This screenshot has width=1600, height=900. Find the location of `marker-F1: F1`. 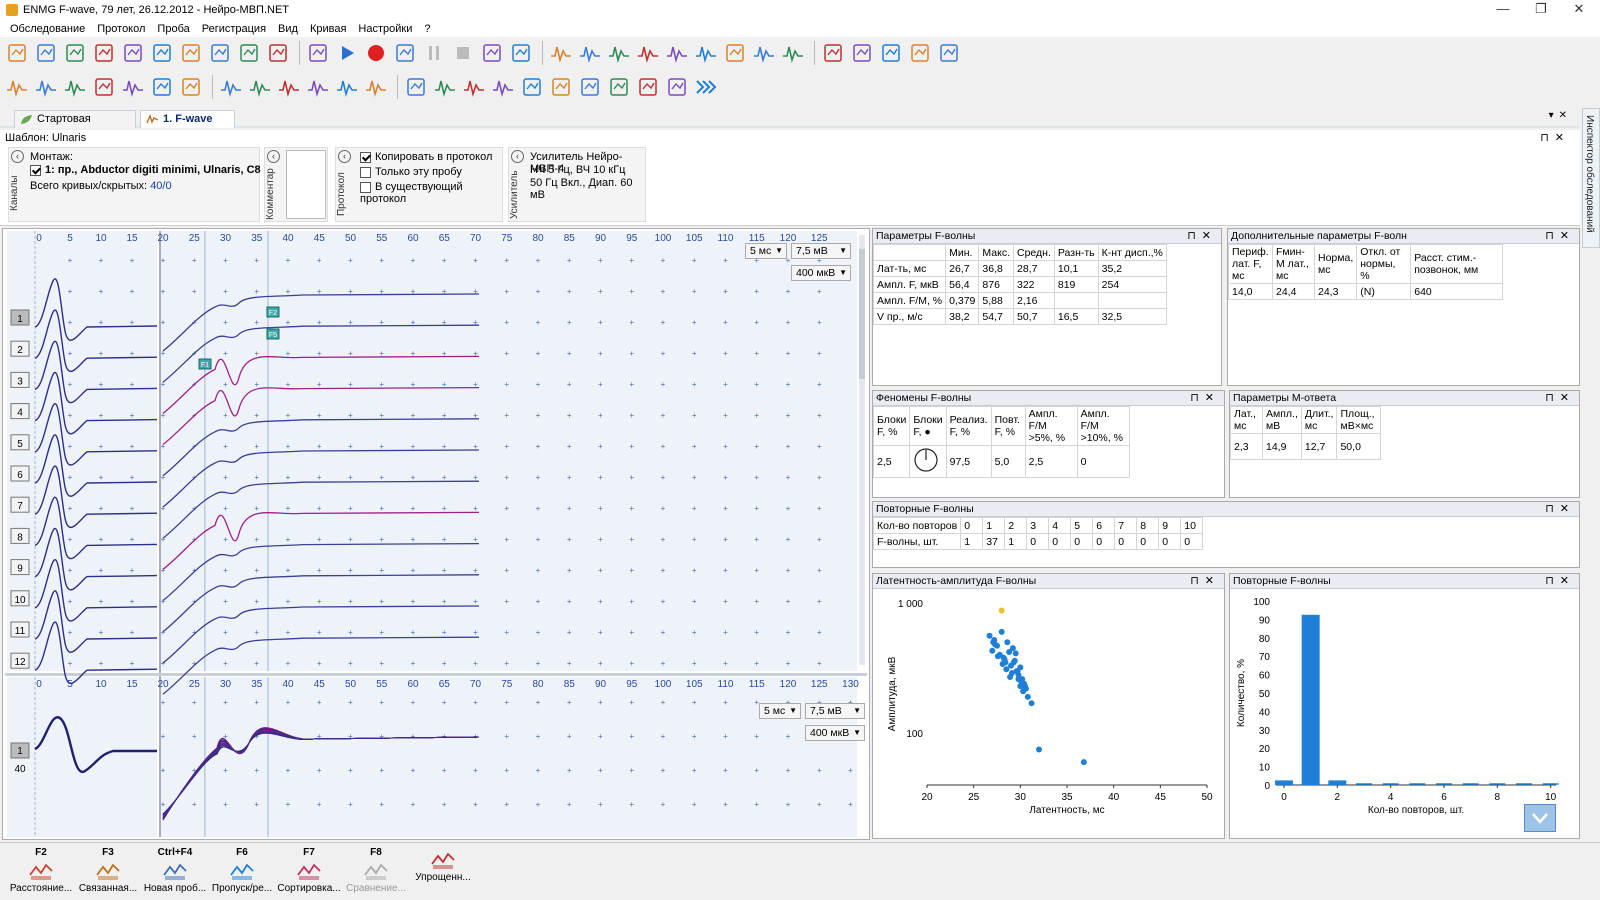

marker-F1: F1 is located at coordinates (205, 364).